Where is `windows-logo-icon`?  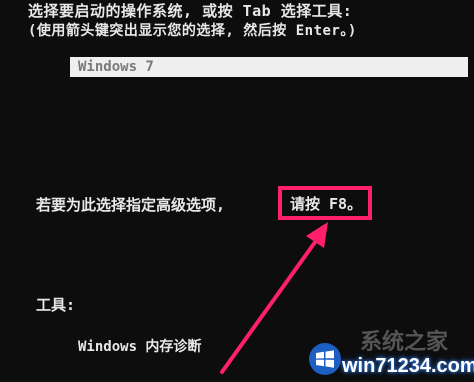
windows-logo-icon is located at coordinates (325, 359).